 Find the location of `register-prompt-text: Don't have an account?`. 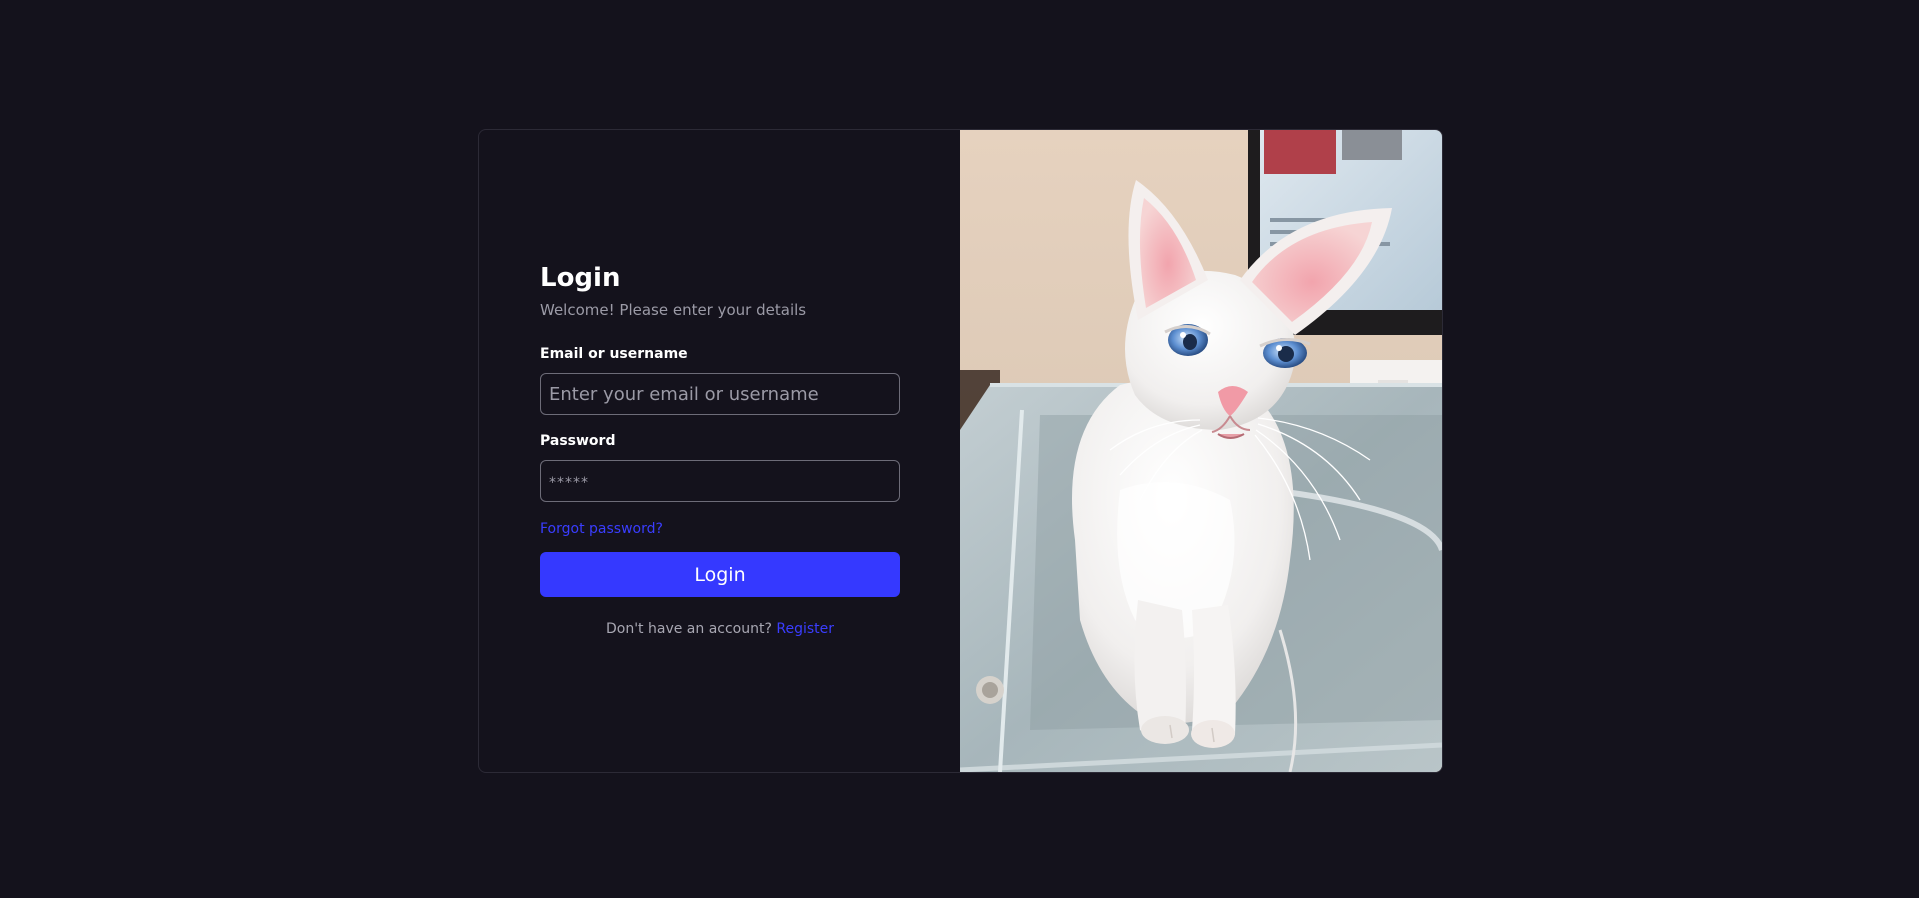

register-prompt-text: Don't have an account? is located at coordinates (688, 629).